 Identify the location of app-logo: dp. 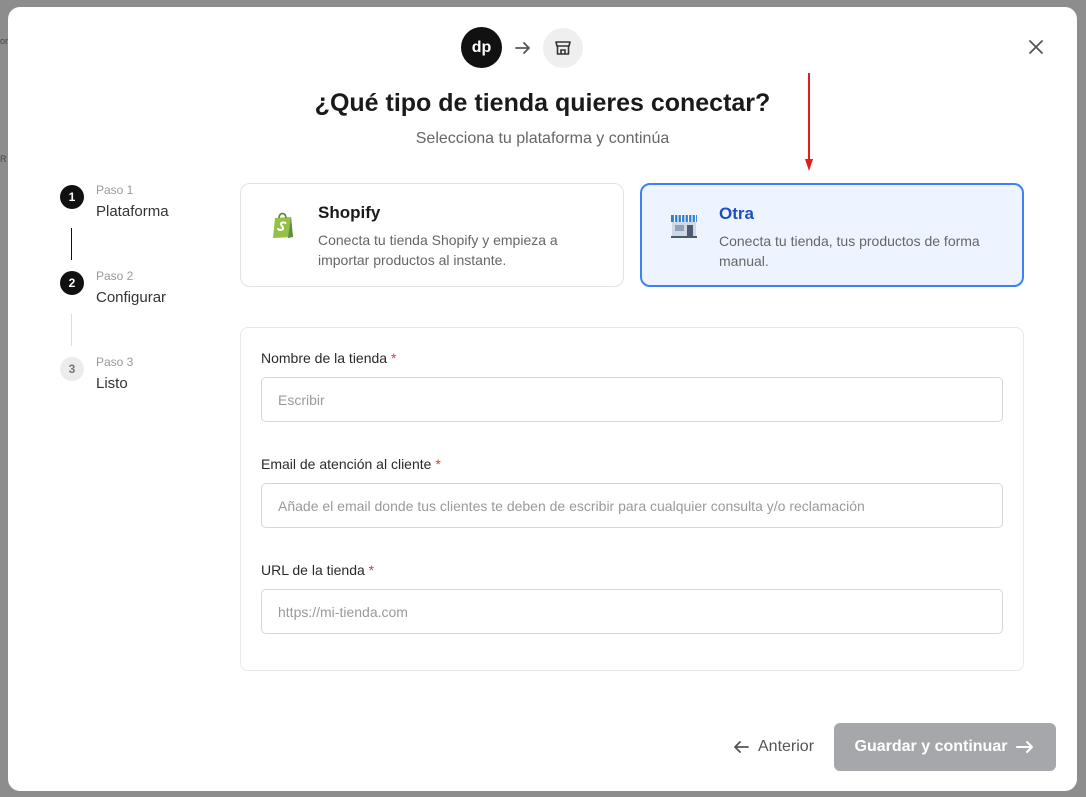
(481, 47).